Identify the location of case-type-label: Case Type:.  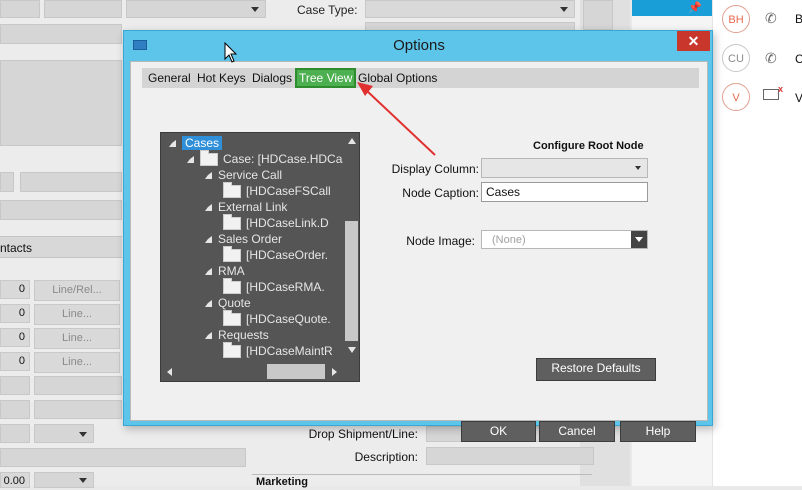
(327, 10).